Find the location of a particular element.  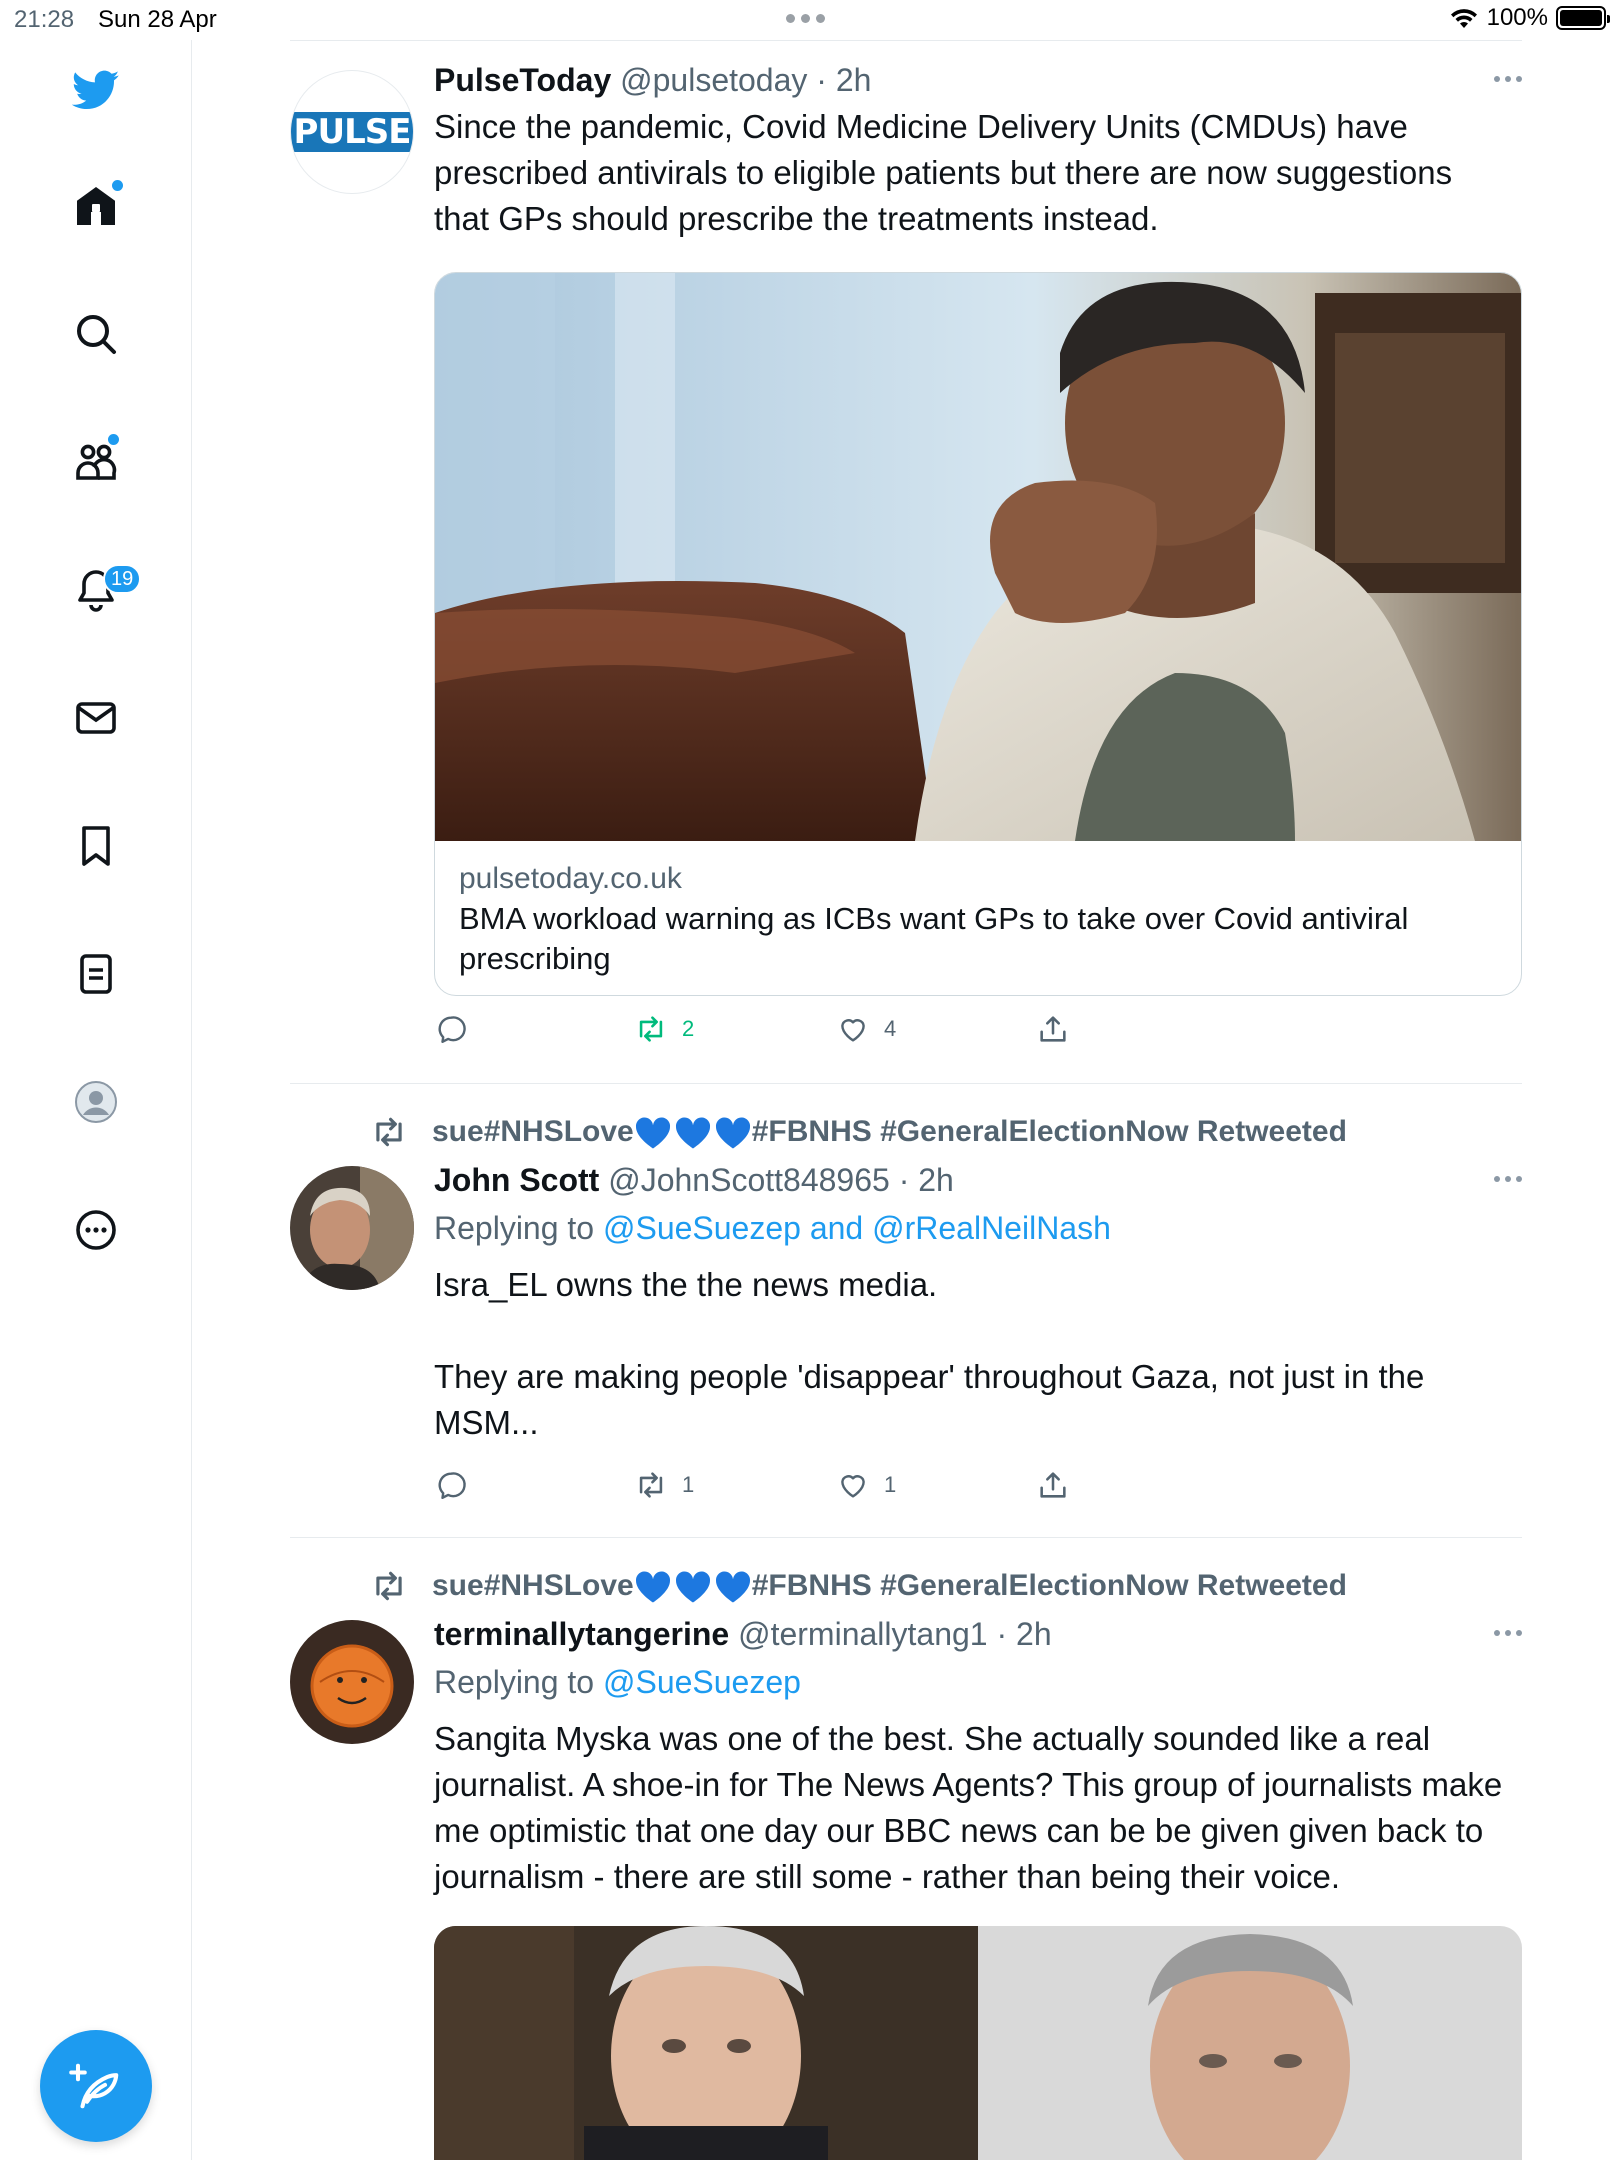

more-circle-icon is located at coordinates (96, 1230).